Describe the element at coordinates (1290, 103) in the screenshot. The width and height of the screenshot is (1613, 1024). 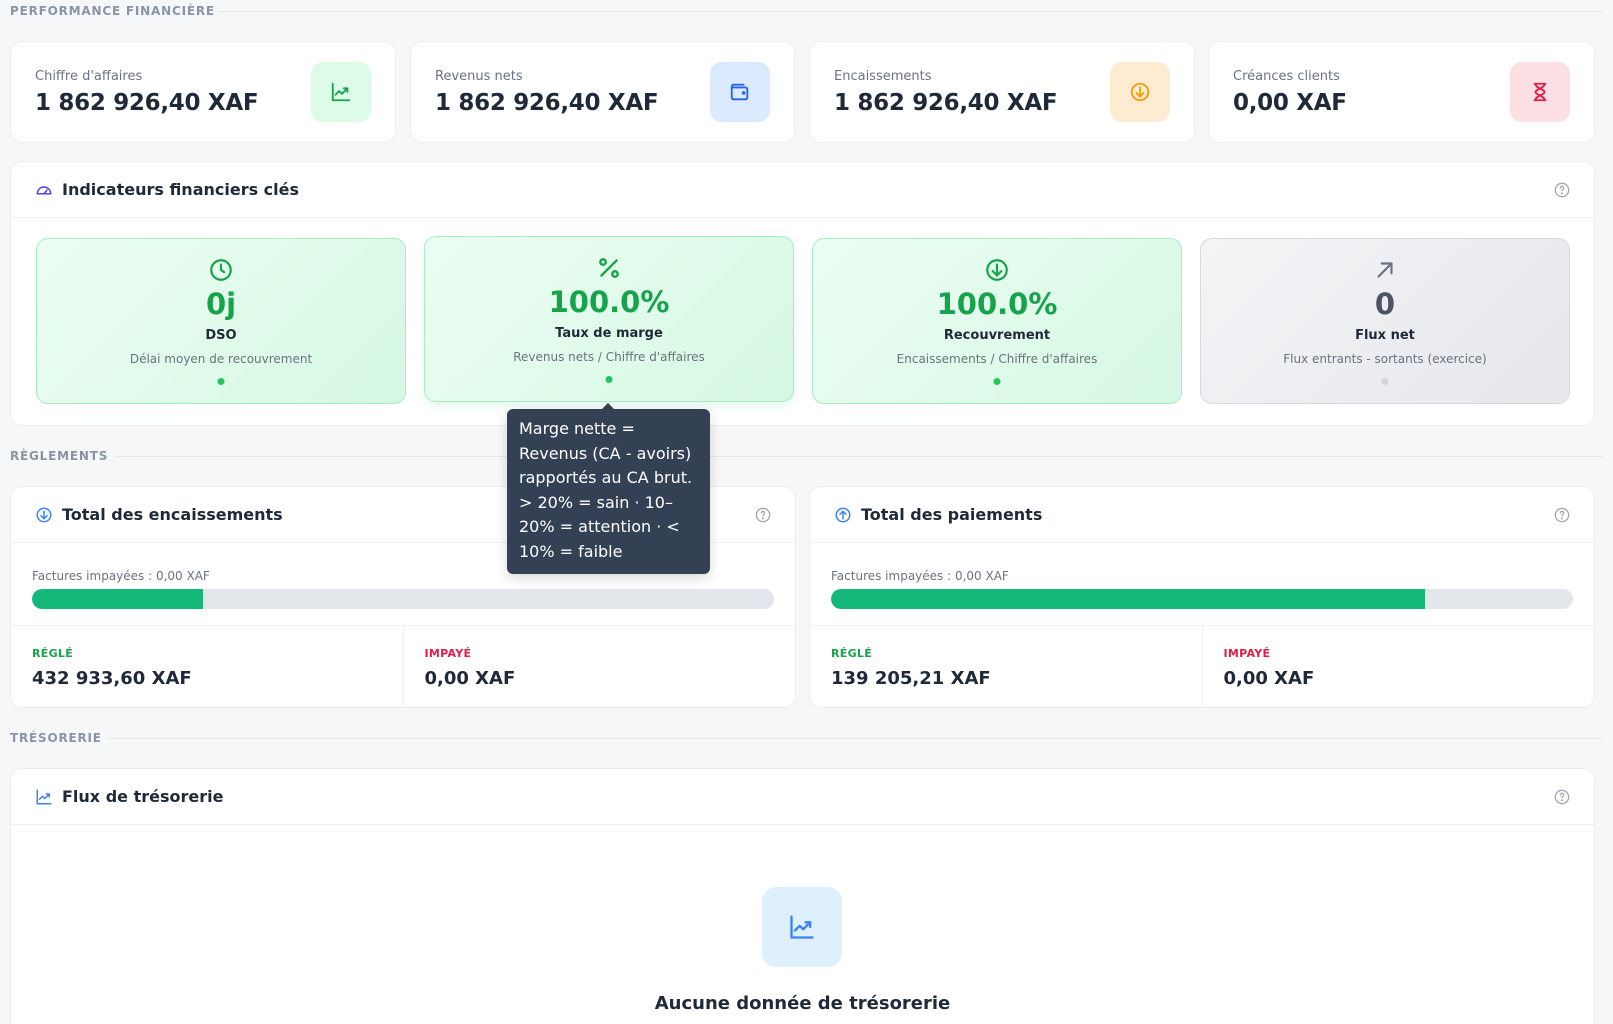
I see `kpi-value: 0,00 XAF` at that location.